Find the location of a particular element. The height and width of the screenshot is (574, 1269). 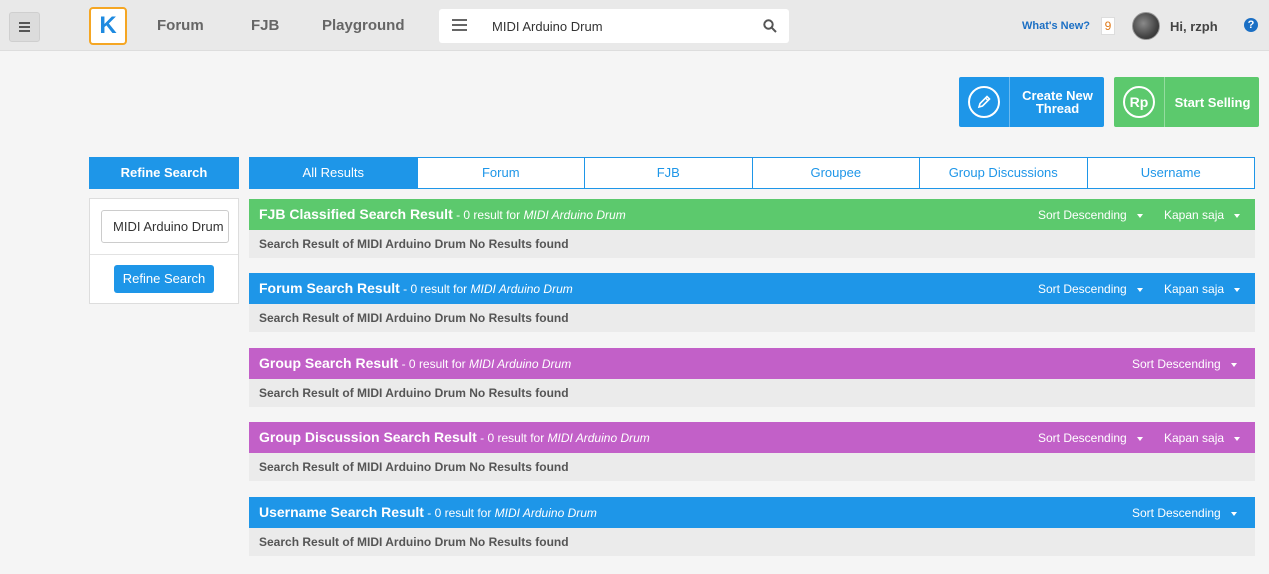

nav-fjb: FJB is located at coordinates (265, 25).